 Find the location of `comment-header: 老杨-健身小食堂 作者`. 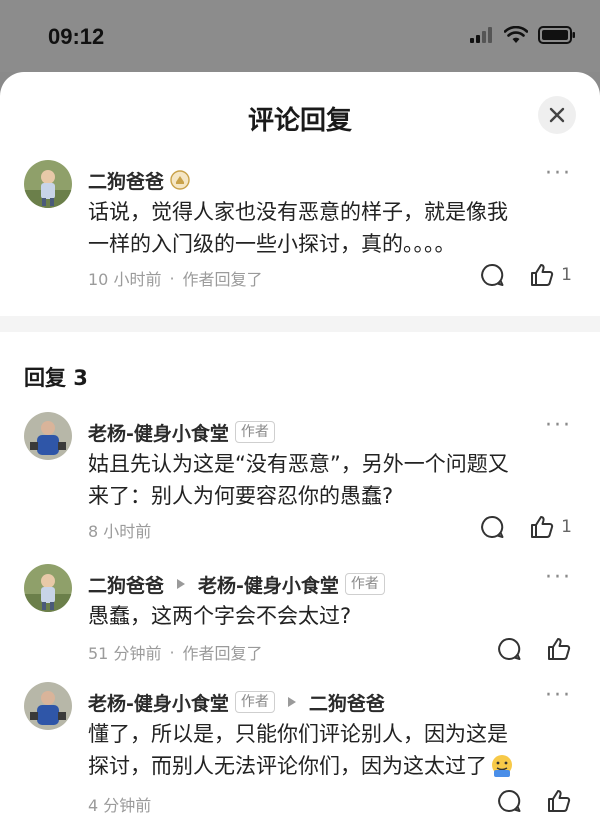

comment-header: 老杨-健身小食堂 作者 is located at coordinates (181, 432).